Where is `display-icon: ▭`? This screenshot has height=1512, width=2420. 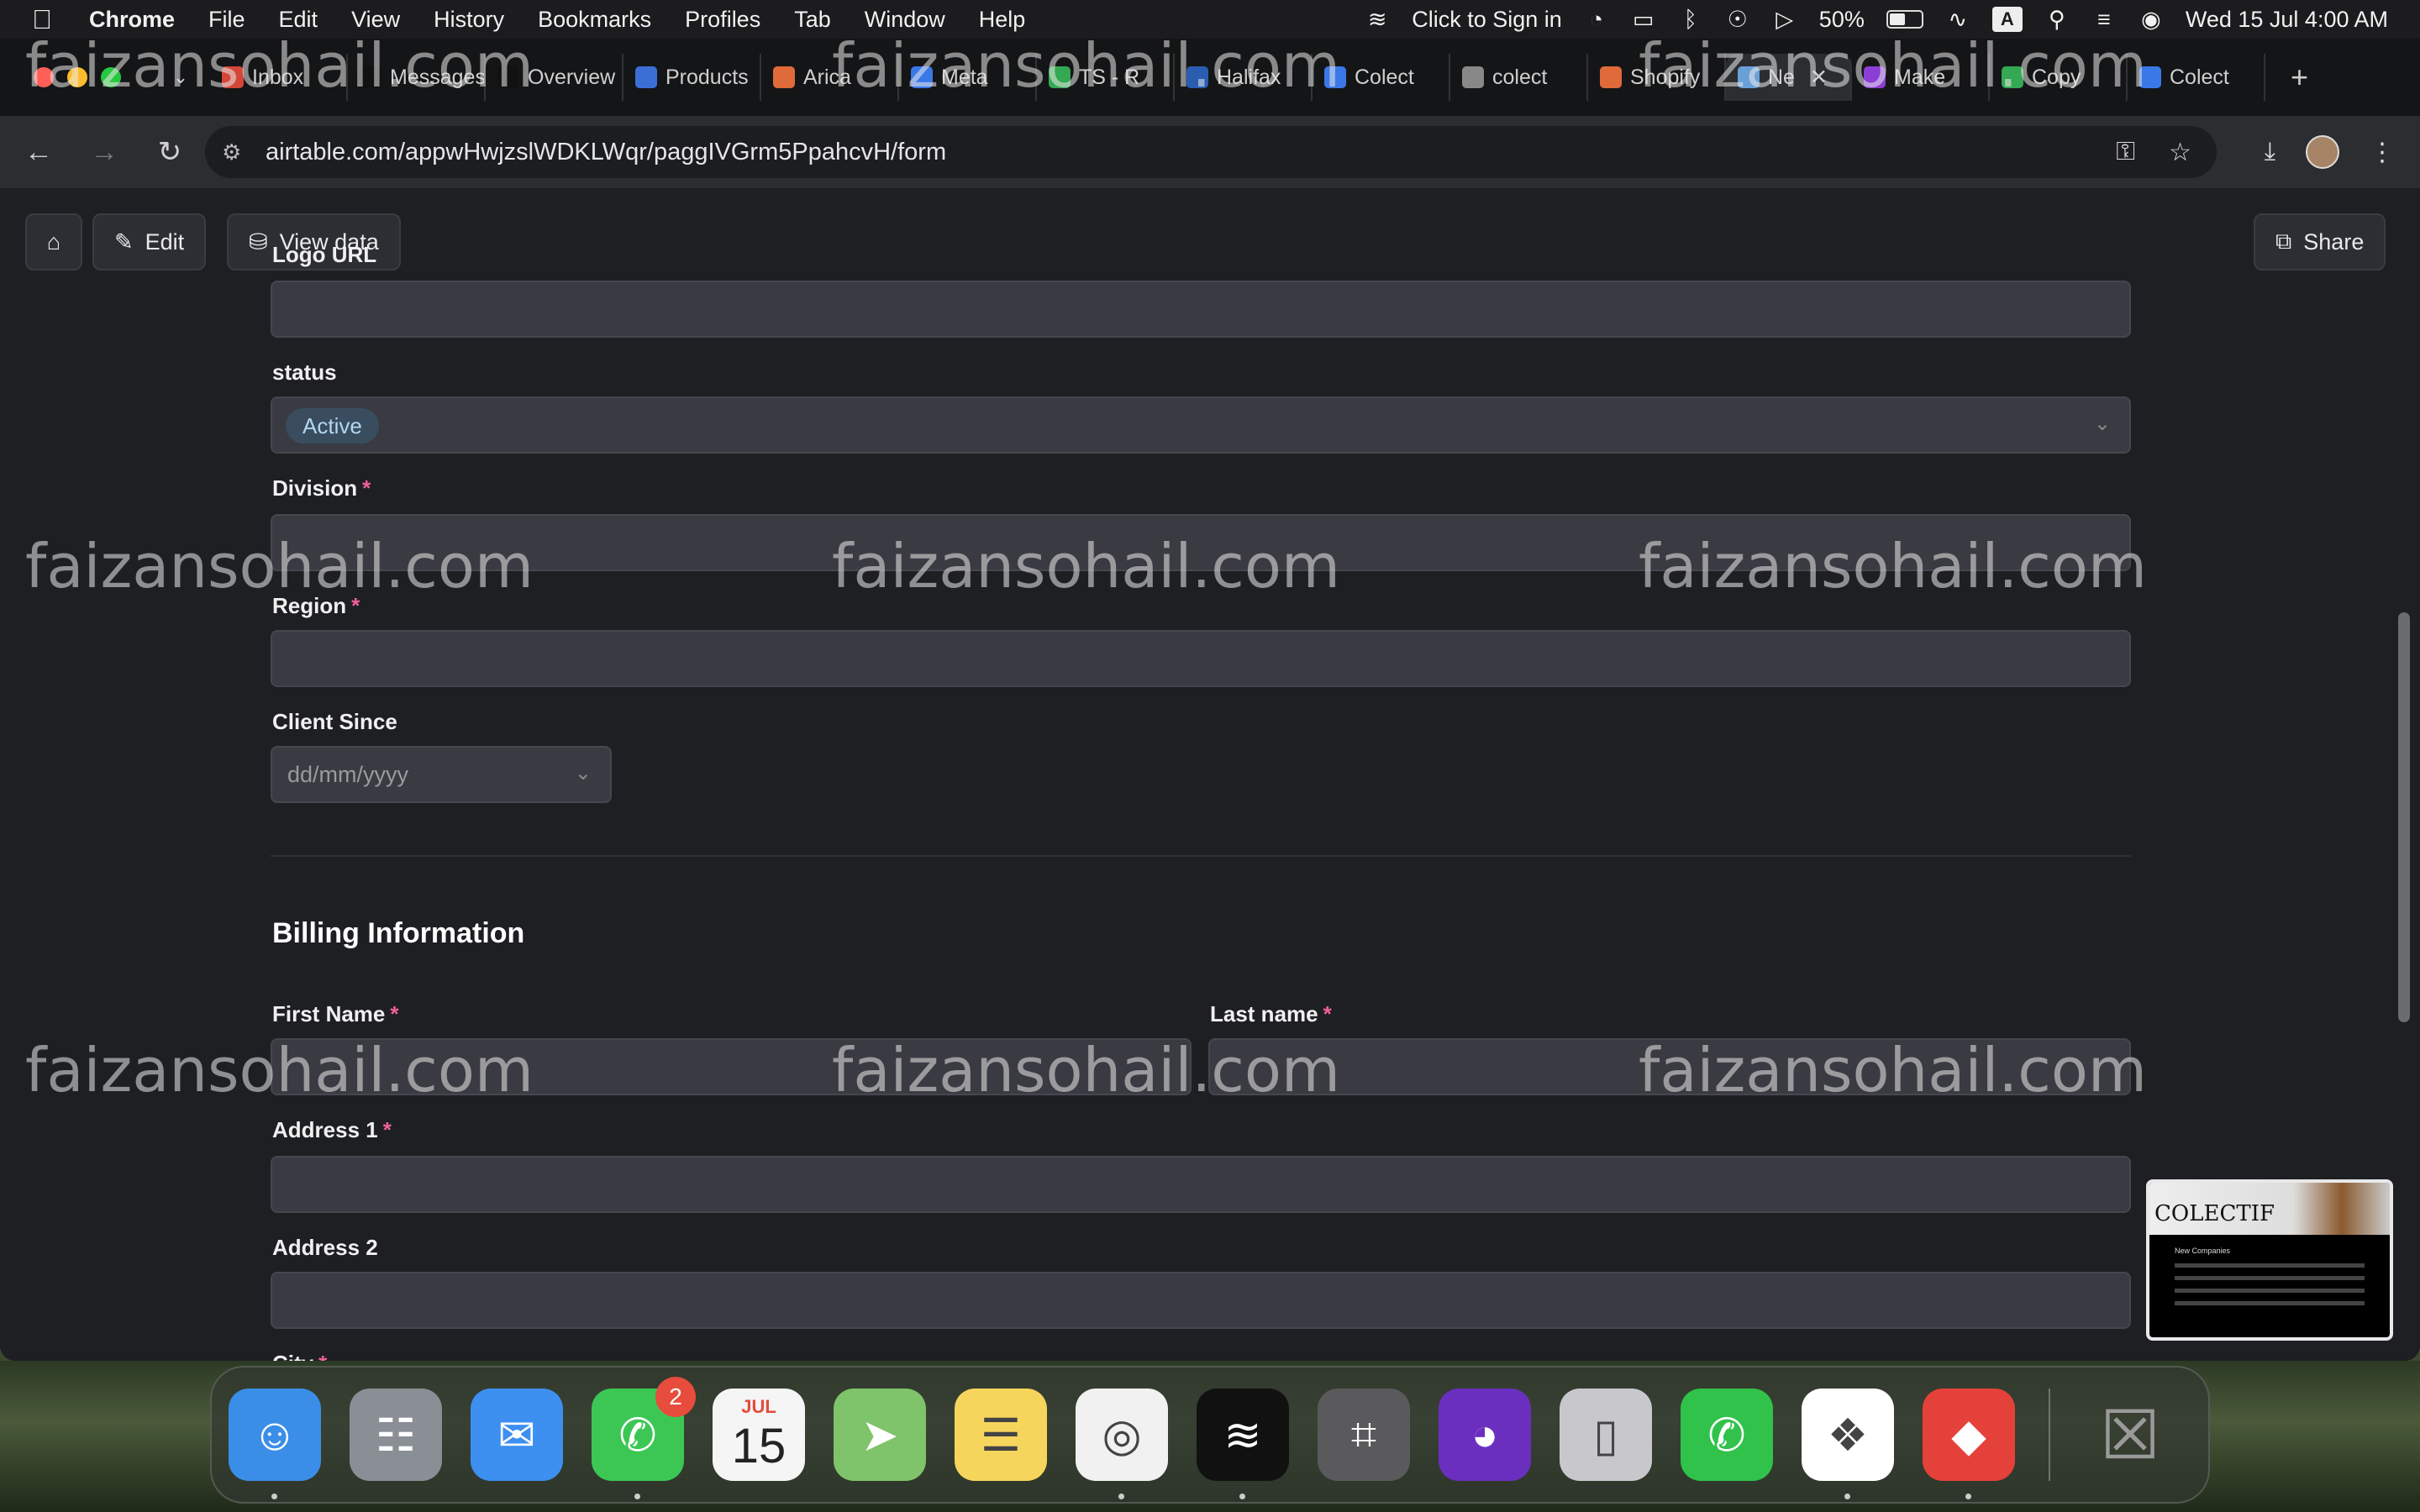 display-icon: ▭ is located at coordinates (1644, 19).